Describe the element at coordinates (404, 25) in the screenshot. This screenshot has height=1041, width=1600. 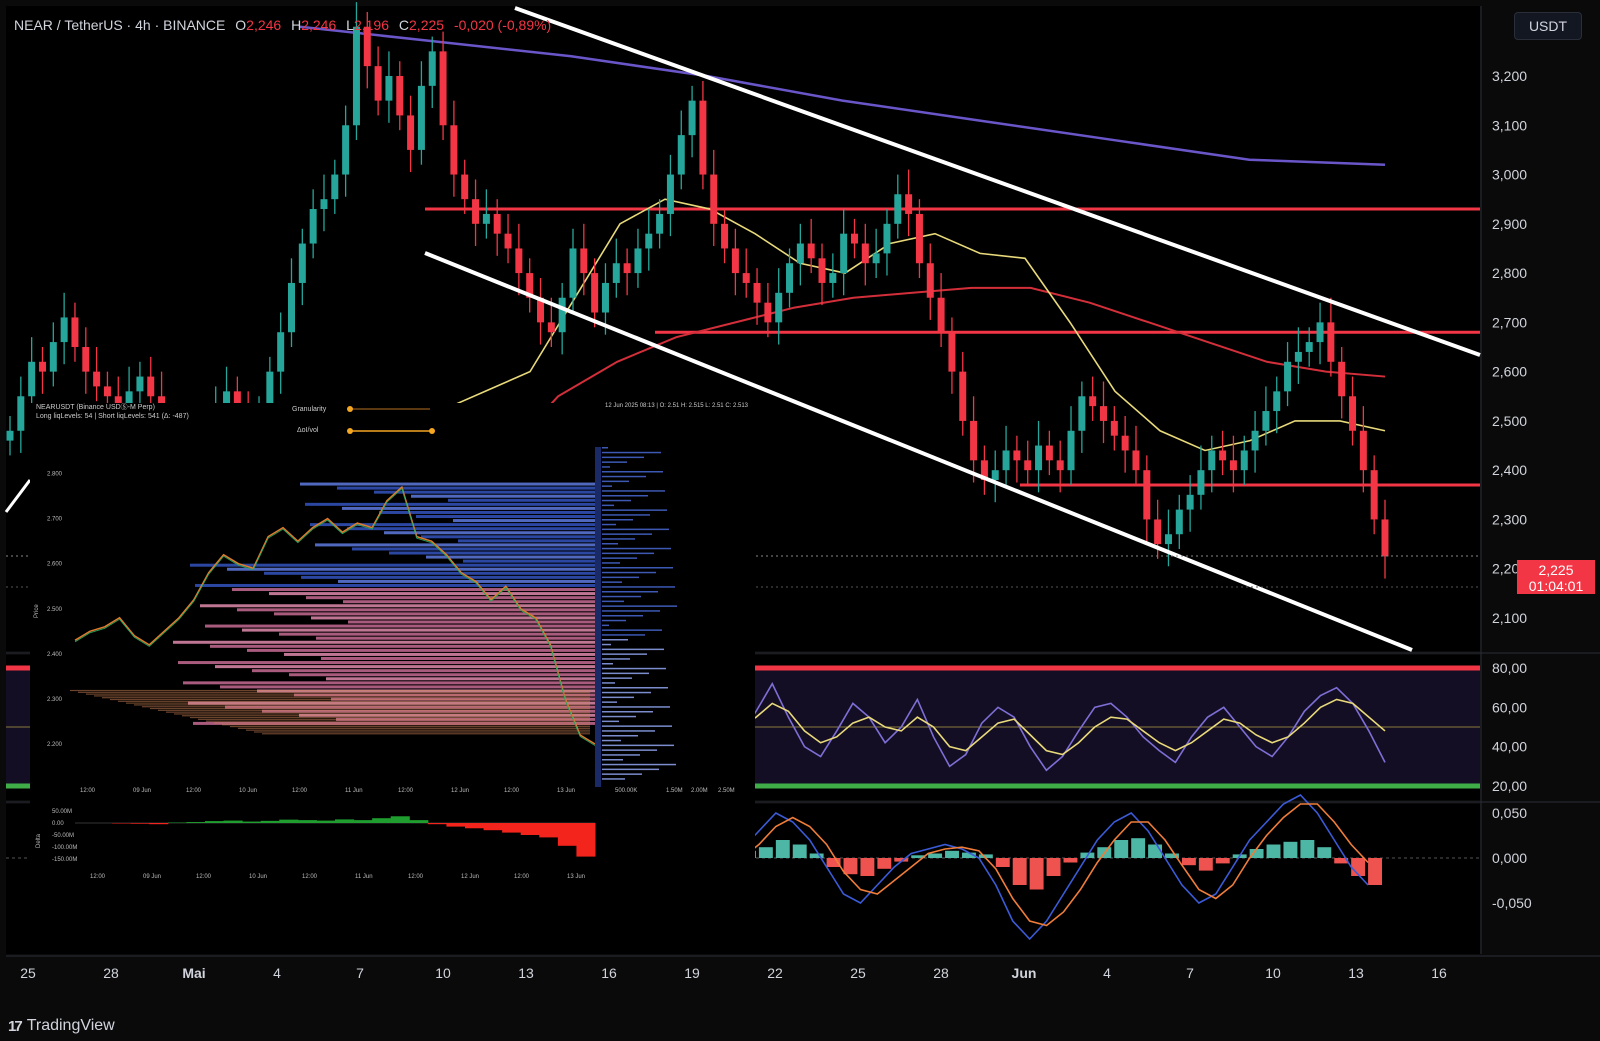
I see `close-label: C` at that location.